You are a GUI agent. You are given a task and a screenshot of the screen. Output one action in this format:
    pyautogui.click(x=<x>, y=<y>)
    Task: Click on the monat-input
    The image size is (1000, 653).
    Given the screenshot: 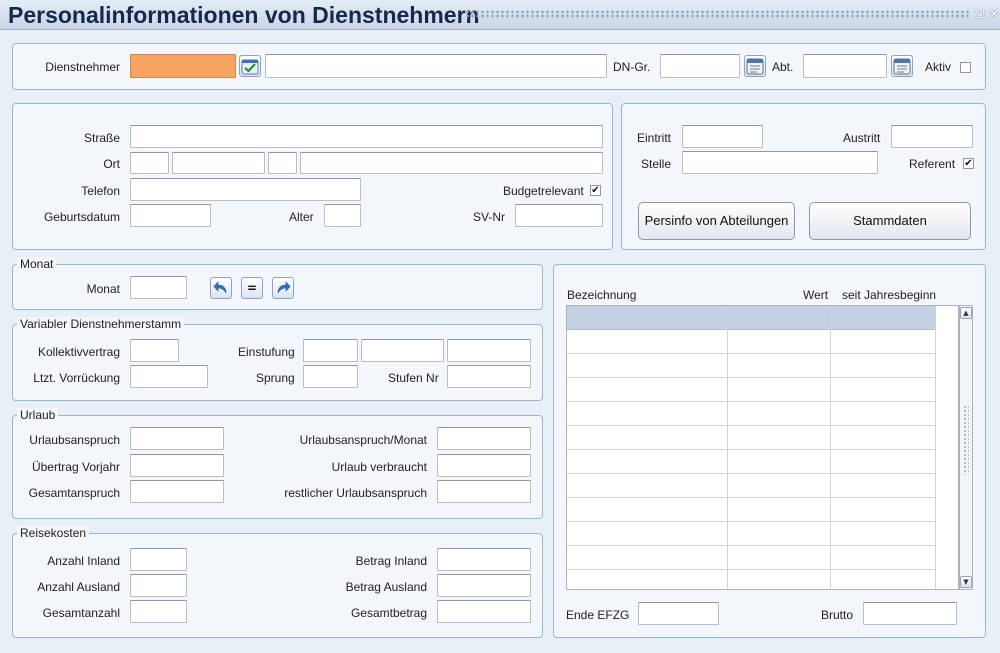 What is the action you would take?
    pyautogui.click(x=158, y=287)
    